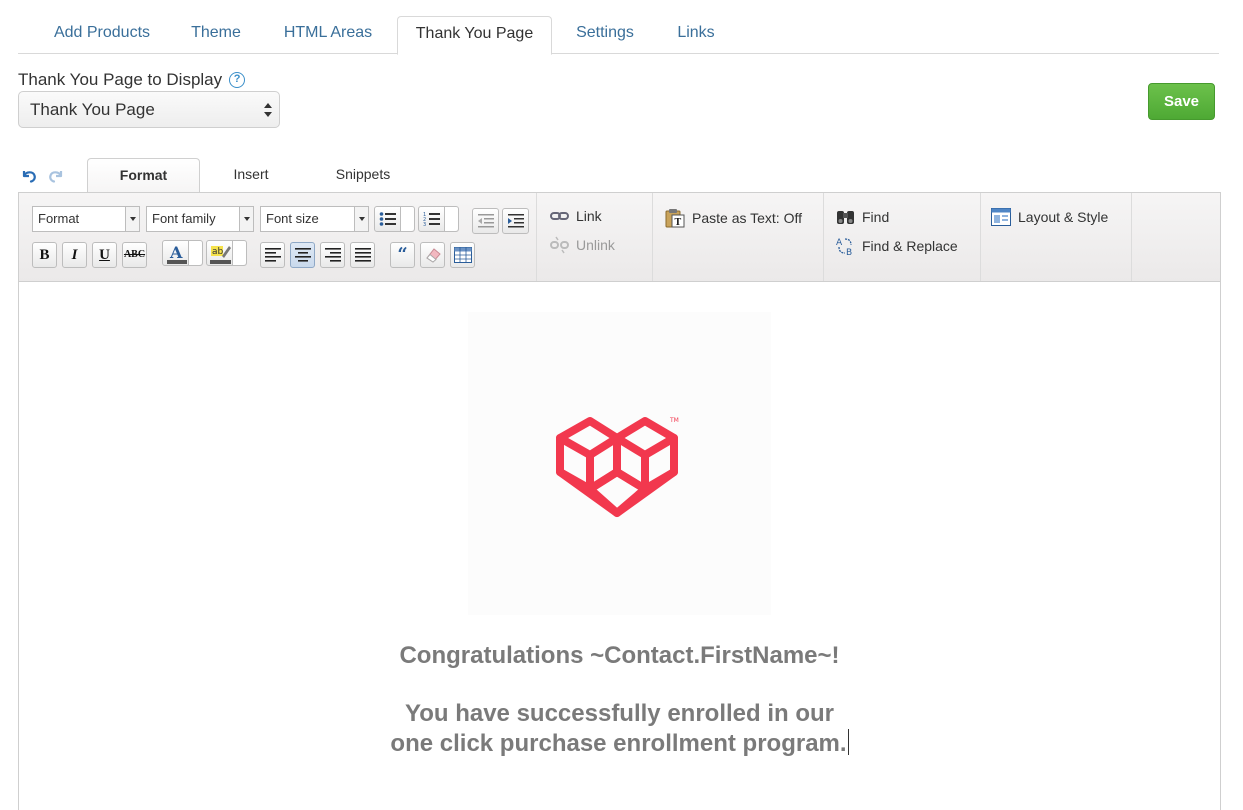 The height and width of the screenshot is (810, 1243). Describe the element at coordinates (559, 245) in the screenshot. I see `unlink-icon` at that location.